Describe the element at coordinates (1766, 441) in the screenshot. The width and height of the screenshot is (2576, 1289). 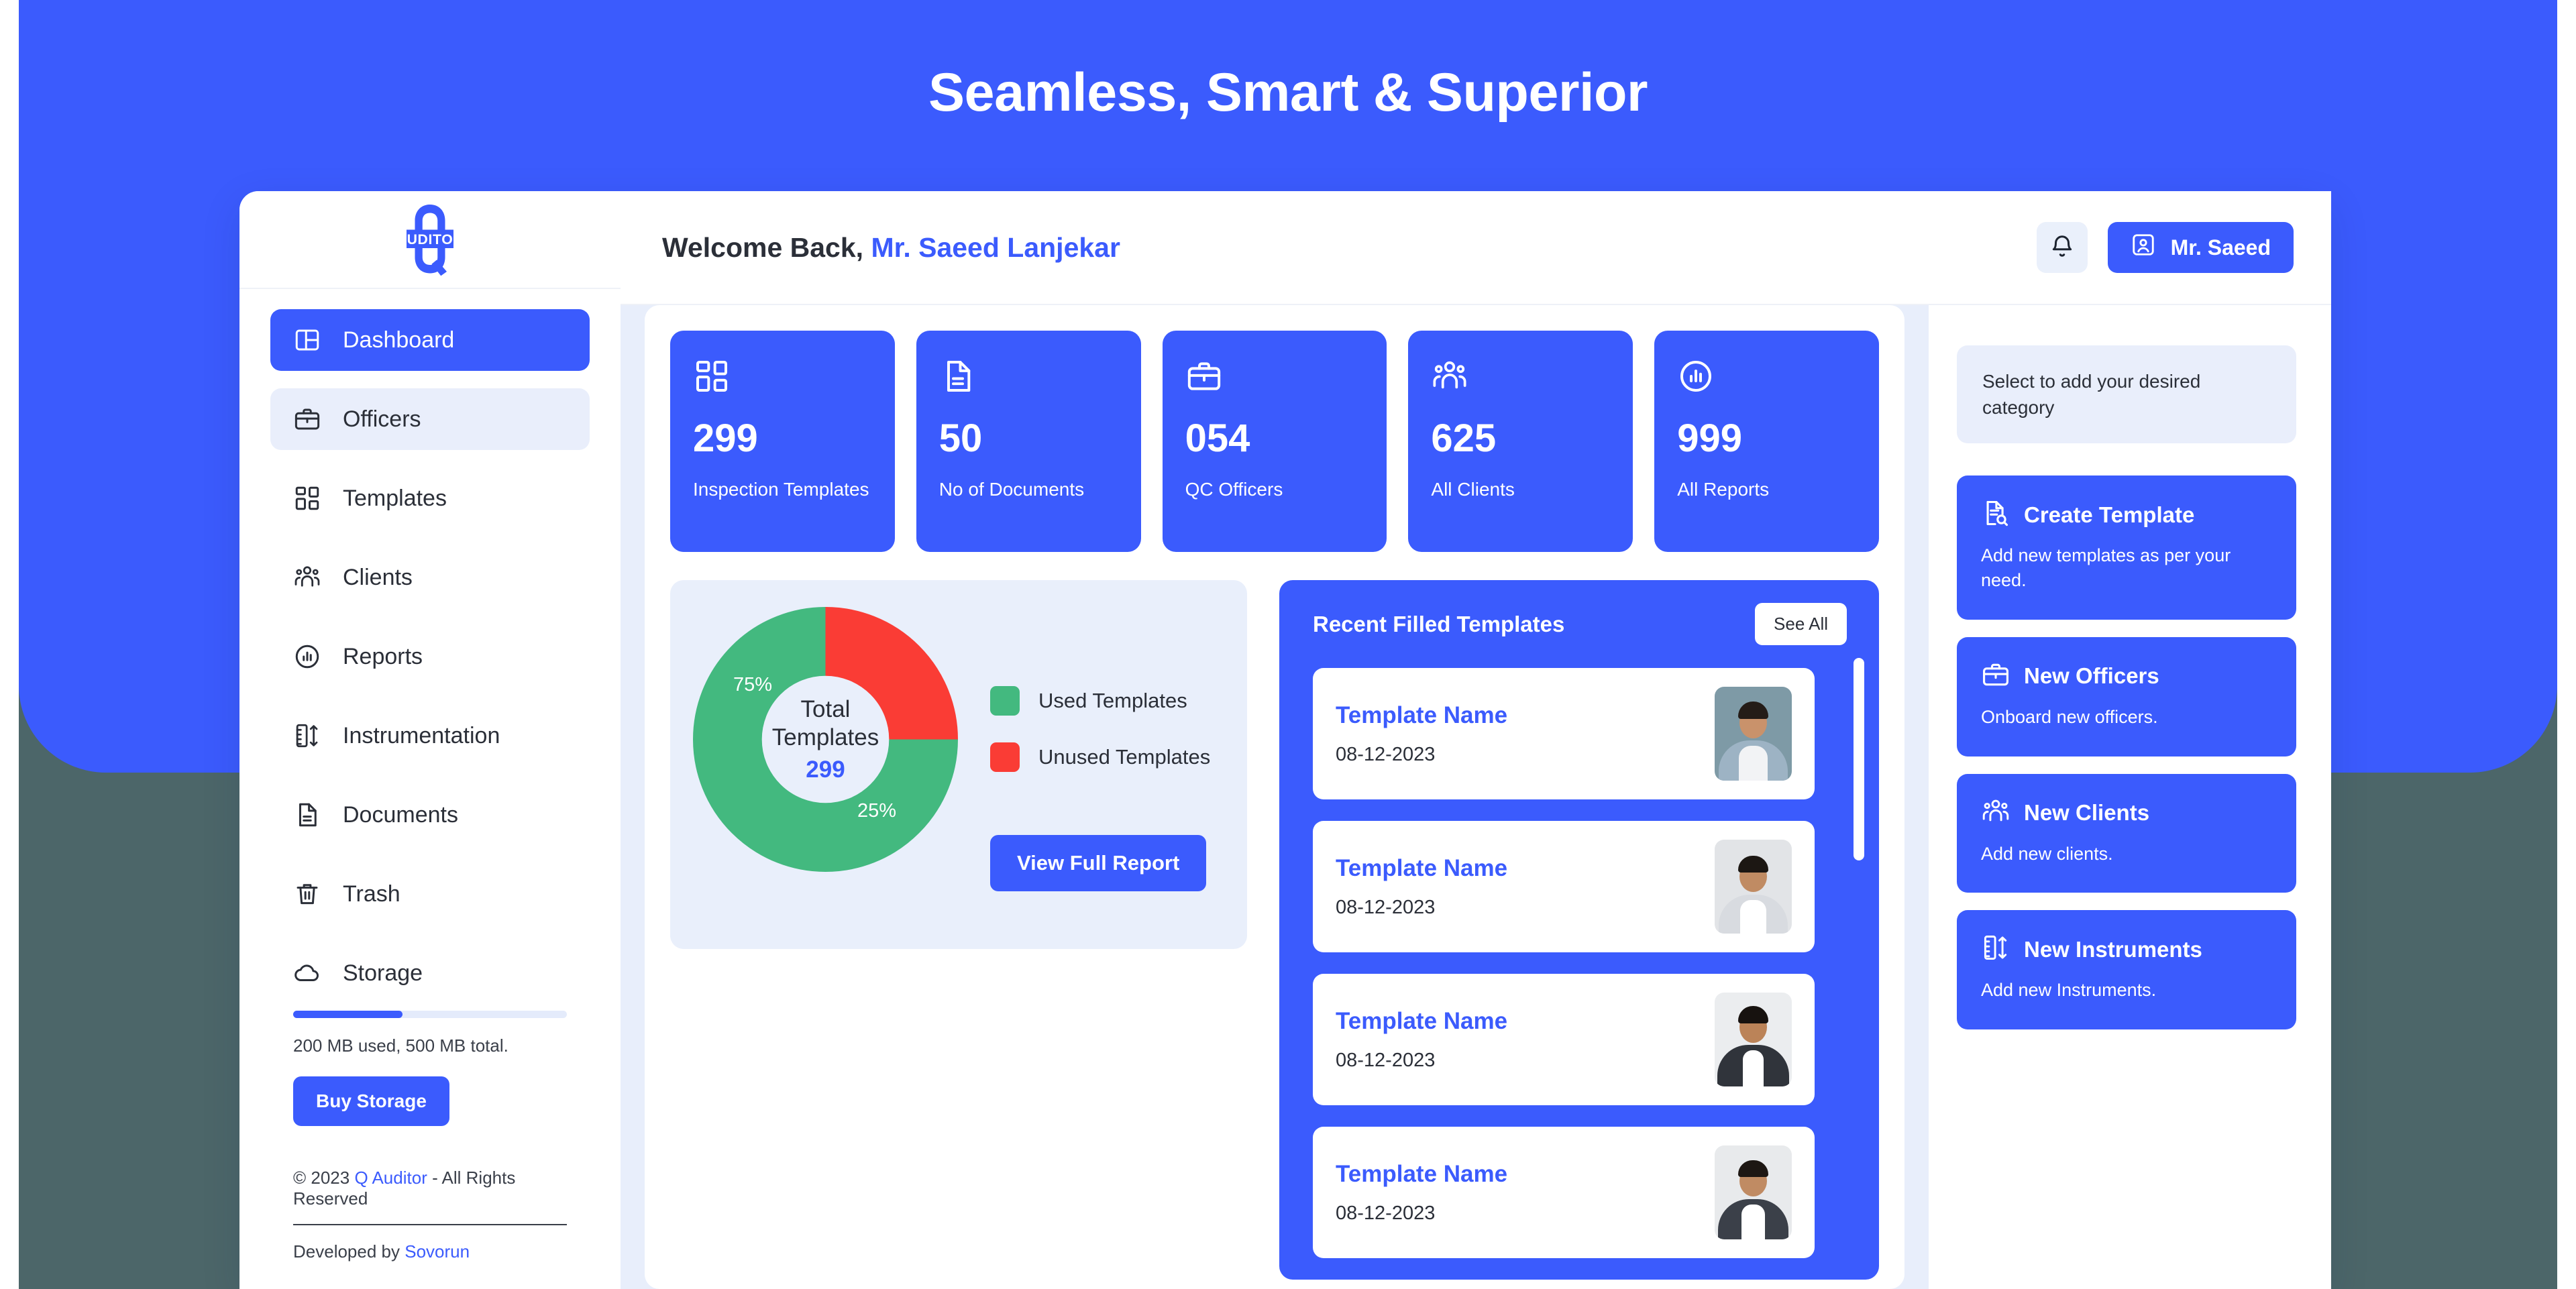
I see `stat-card-all-reports: 999 All Reports` at that location.